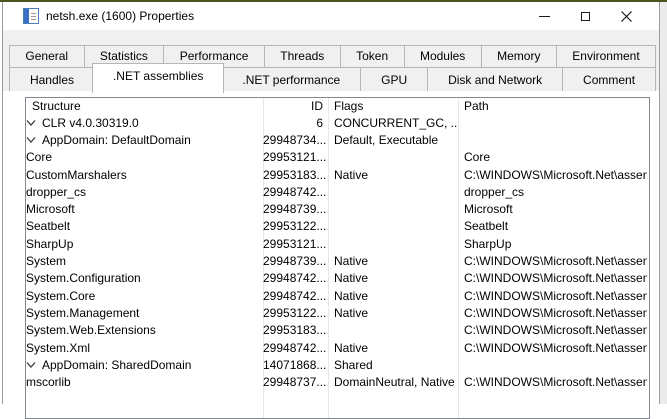 The height and width of the screenshot is (419, 667). Describe the element at coordinates (337, 191) in the screenshot. I see `tree-row-dropper-cs: dropper_cs 29948742... dropper_cs` at that location.